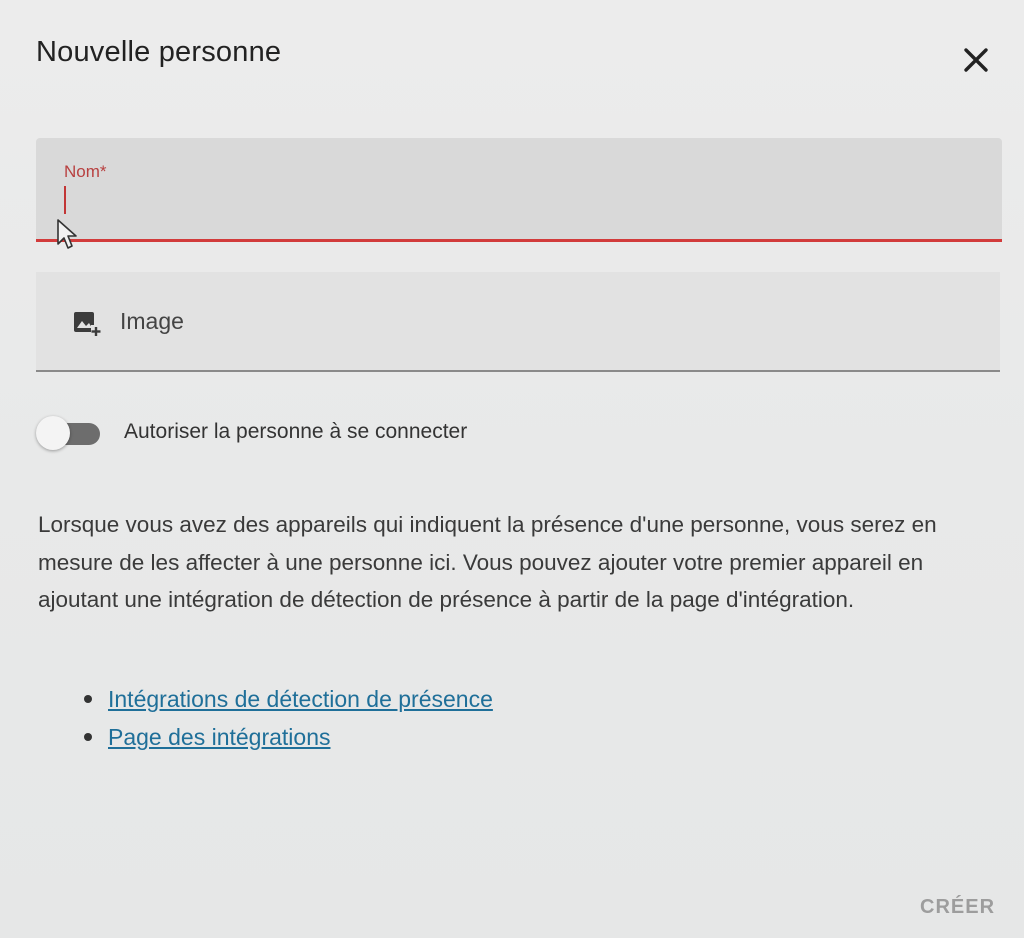  I want to click on dialog-title: Nouvelle personne, so click(159, 52).